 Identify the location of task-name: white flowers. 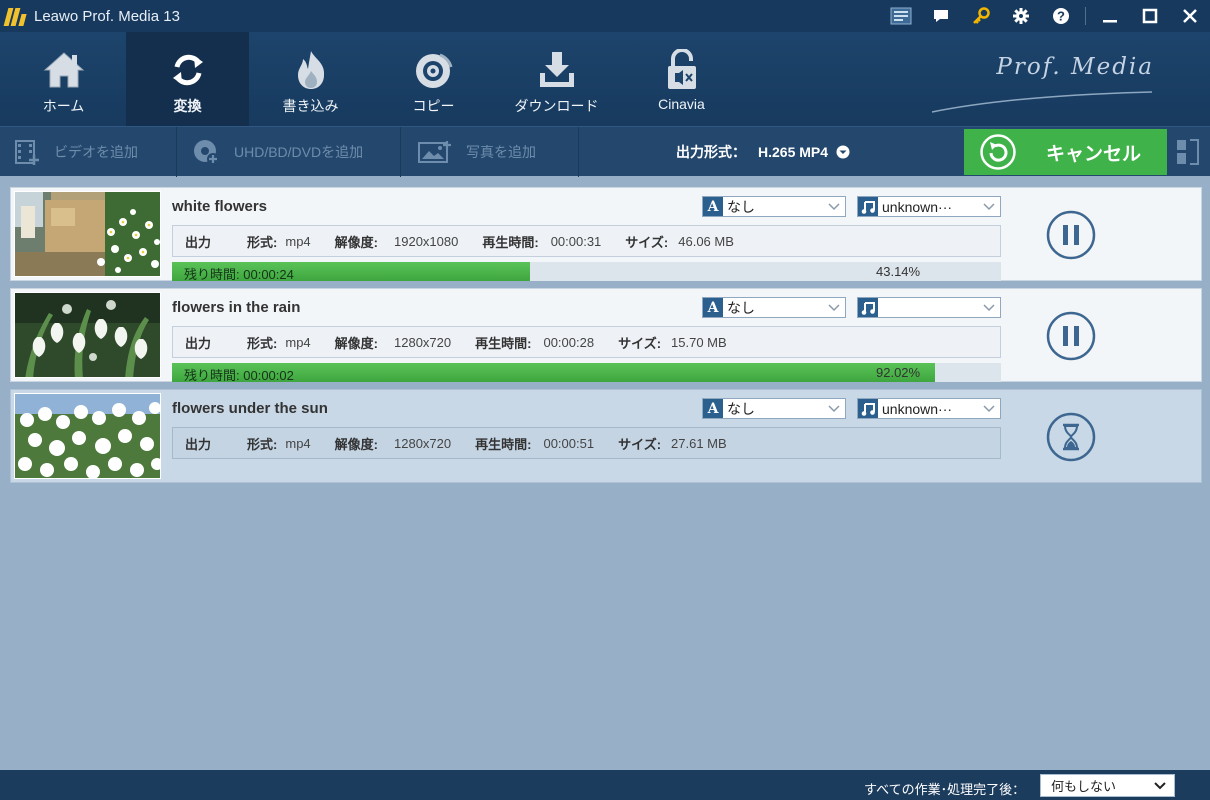
(220, 206).